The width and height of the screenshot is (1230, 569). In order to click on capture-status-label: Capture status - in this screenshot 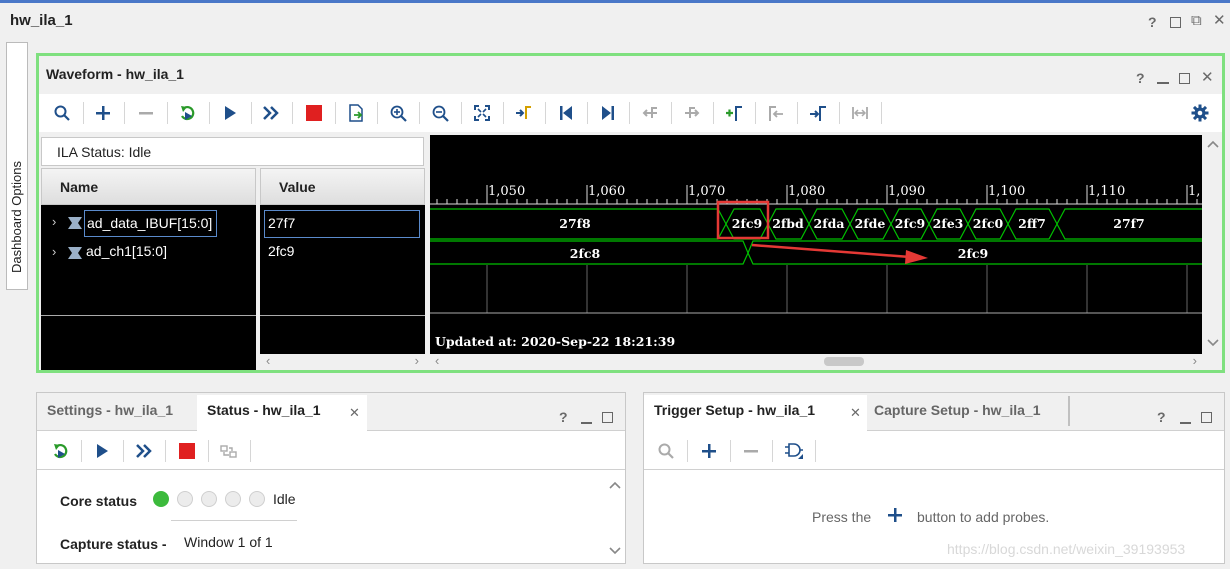, I will do `click(113, 544)`.